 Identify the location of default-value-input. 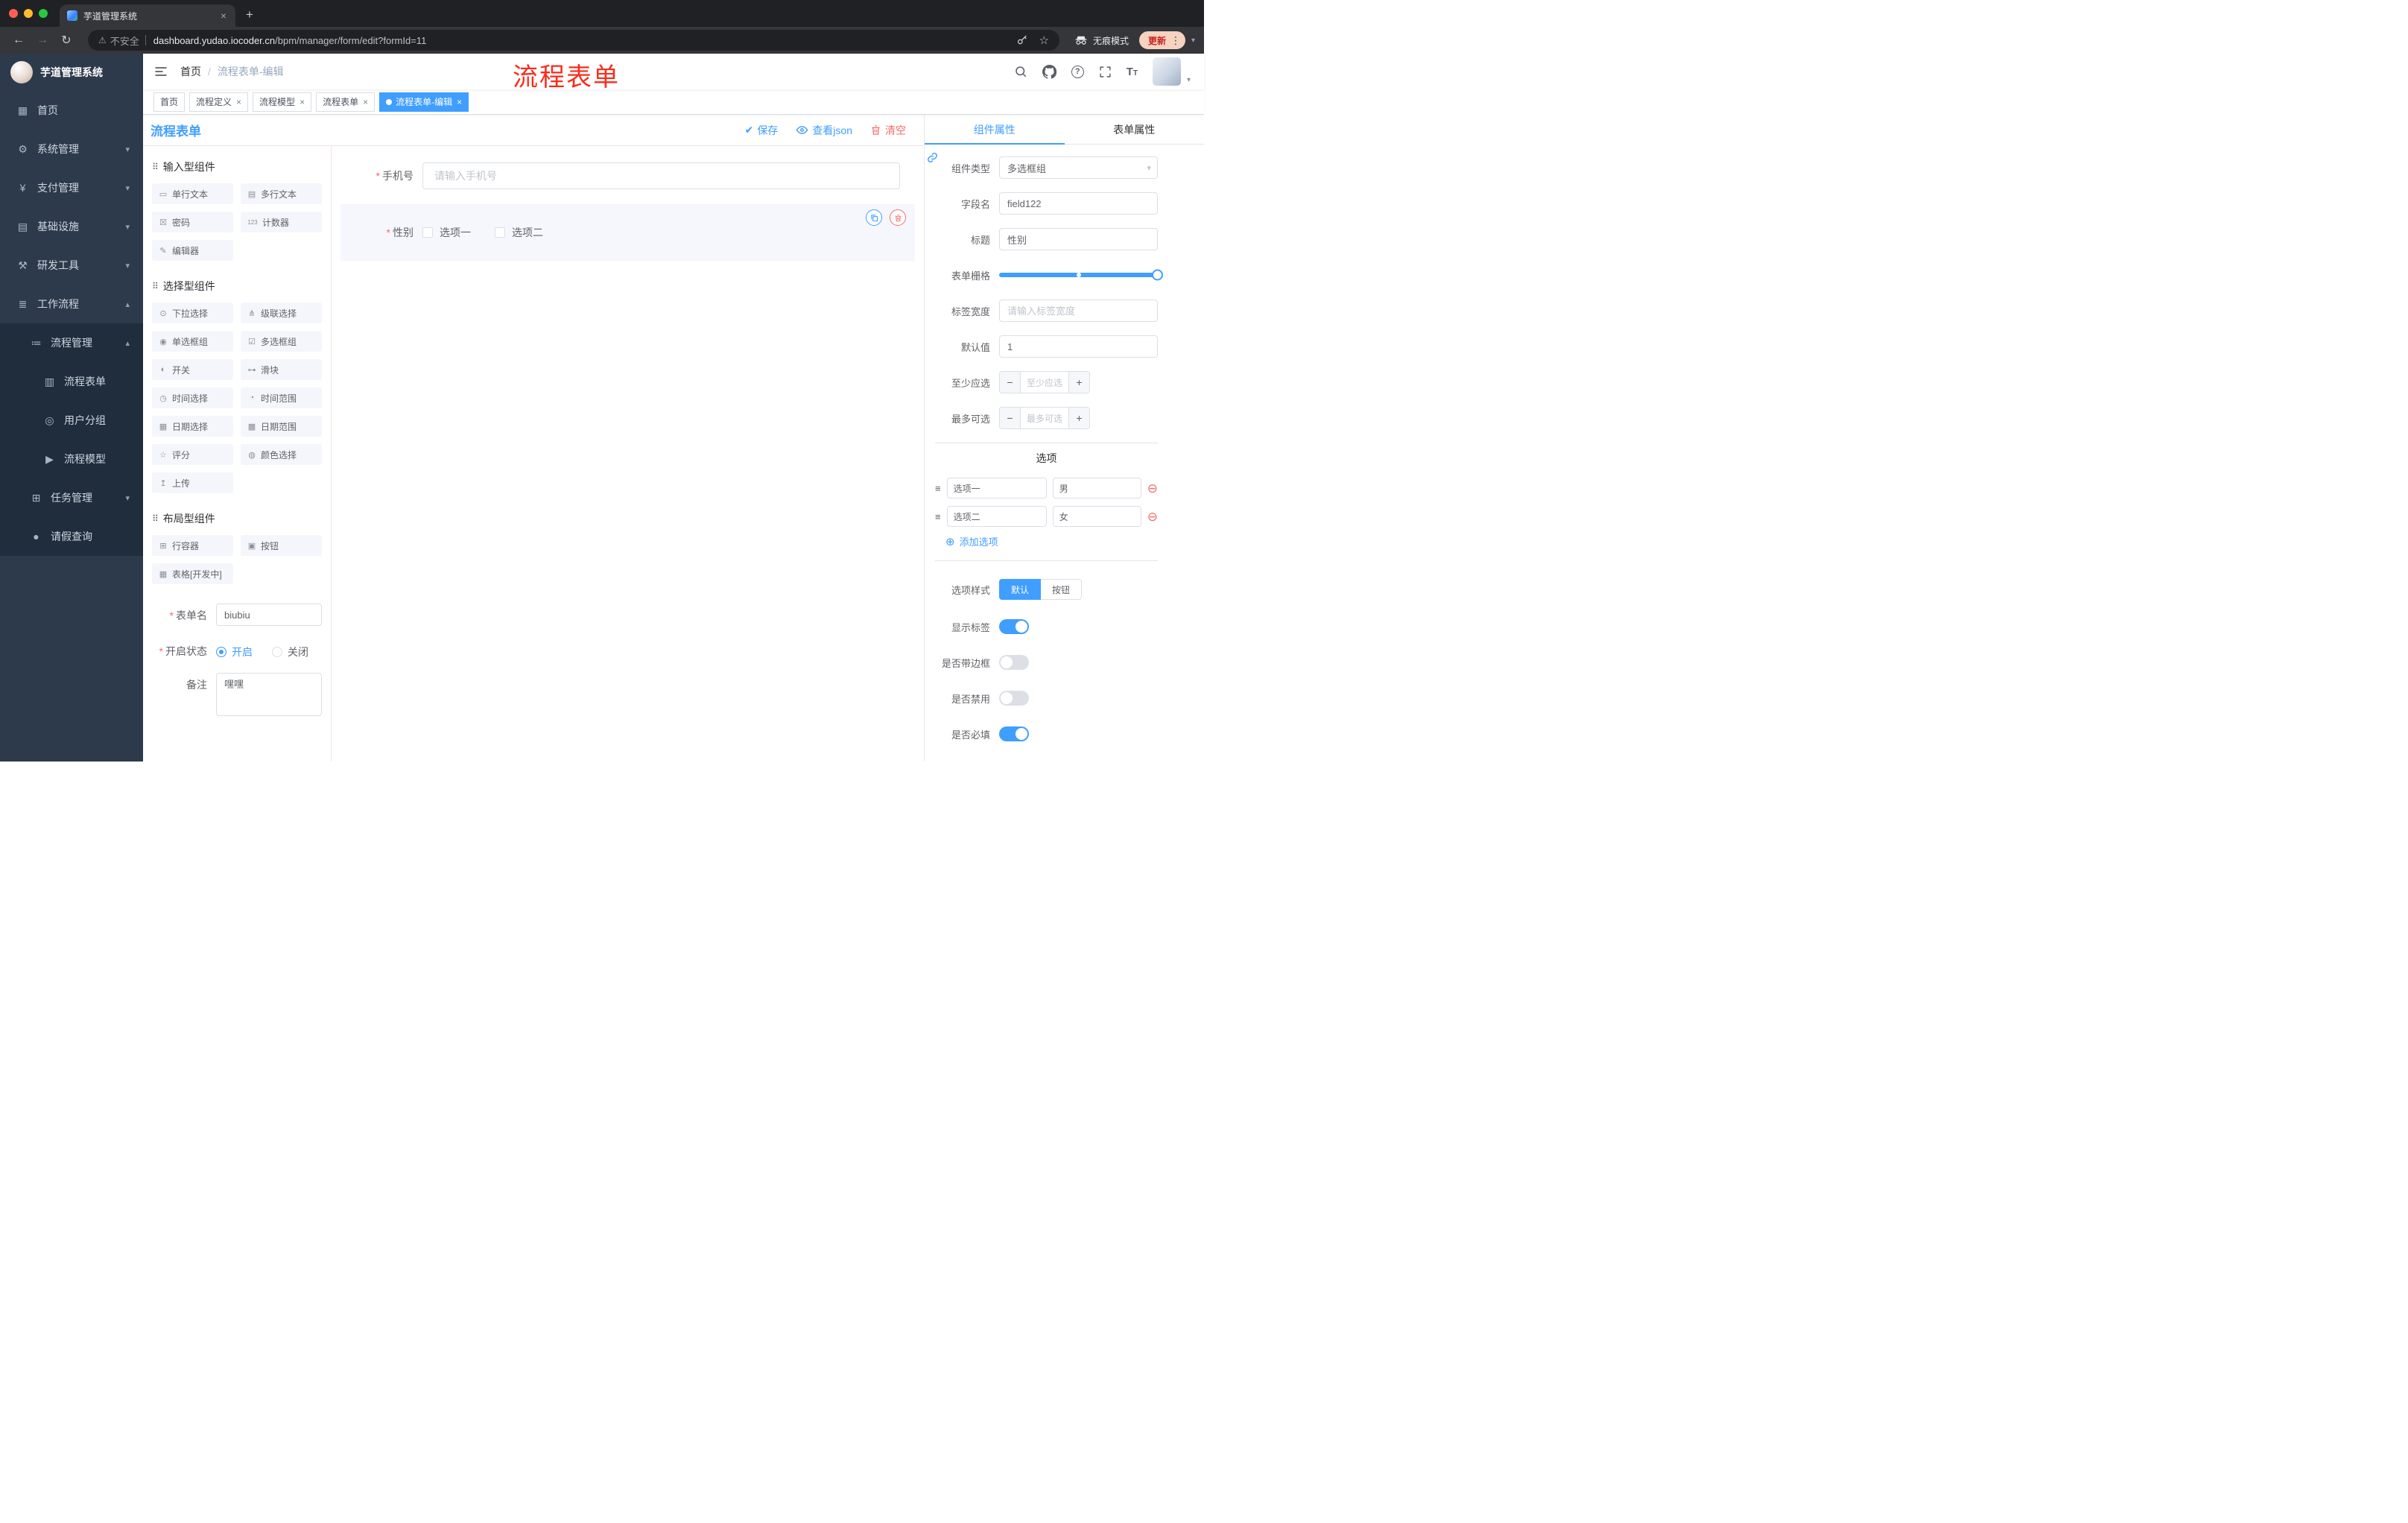
(1078, 347).